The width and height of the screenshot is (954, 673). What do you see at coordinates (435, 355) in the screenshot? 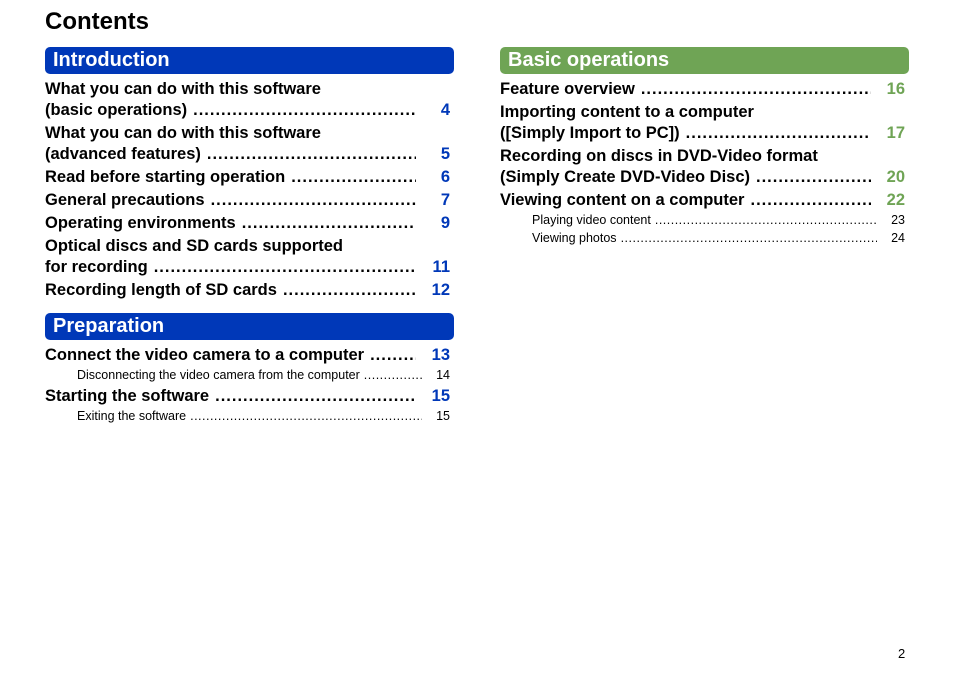
I see `page-link: 13` at bounding box center [435, 355].